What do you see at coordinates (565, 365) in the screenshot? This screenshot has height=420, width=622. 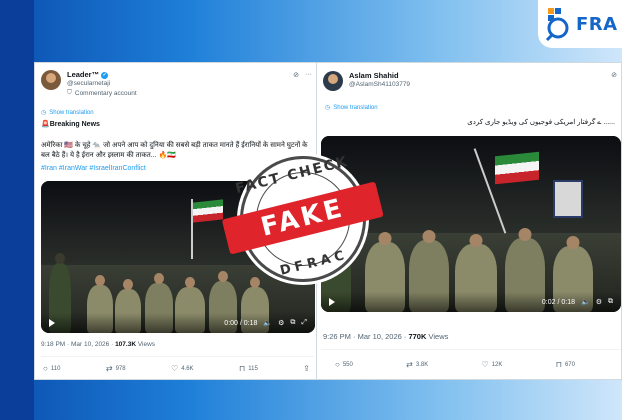 I see `bookmark-button: ⊓ 670` at bounding box center [565, 365].